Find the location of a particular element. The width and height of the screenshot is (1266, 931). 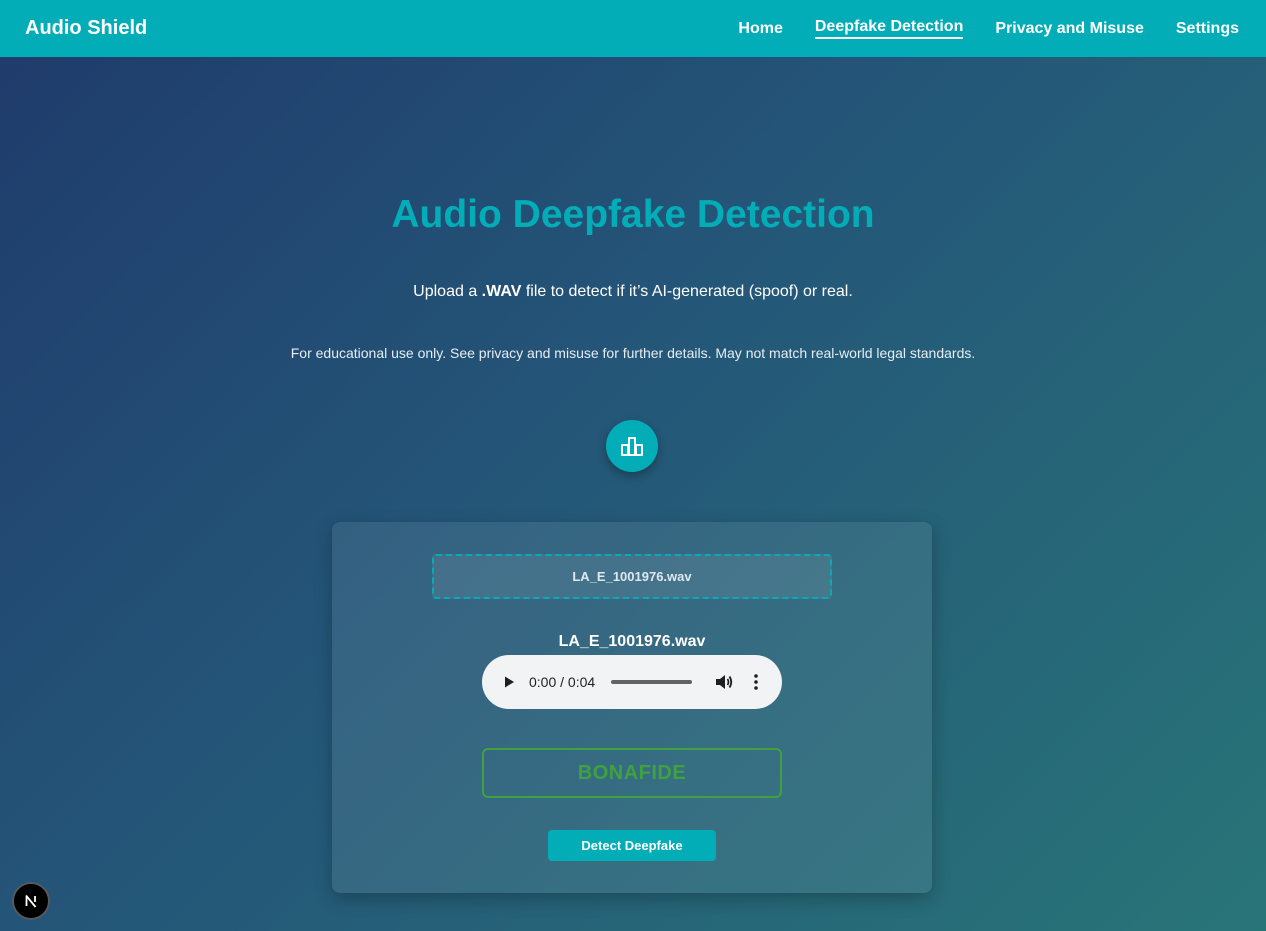

play-icon is located at coordinates (509, 682).